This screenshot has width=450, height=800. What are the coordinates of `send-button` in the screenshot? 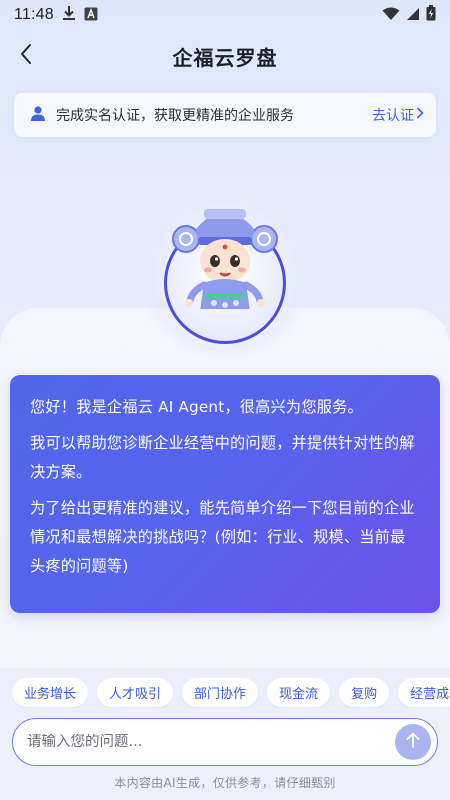 It's located at (413, 742).